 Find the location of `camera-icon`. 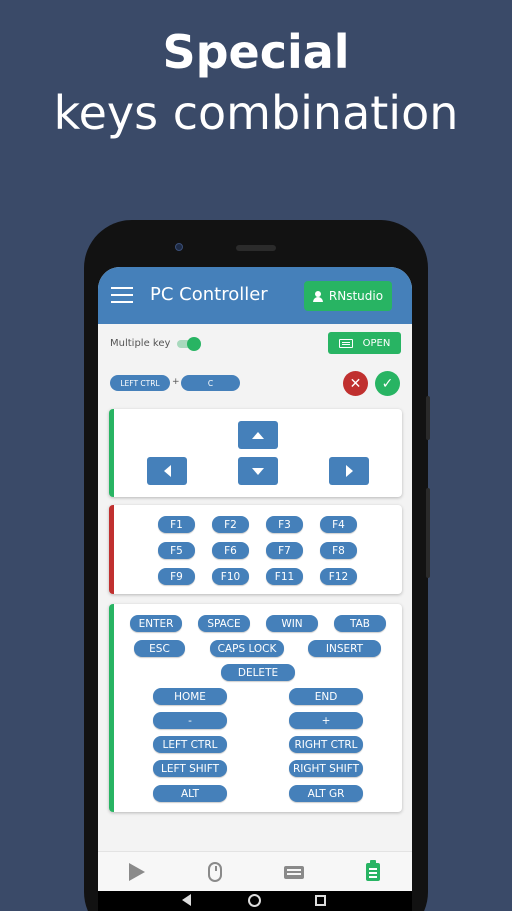

camera-icon is located at coordinates (179, 247).